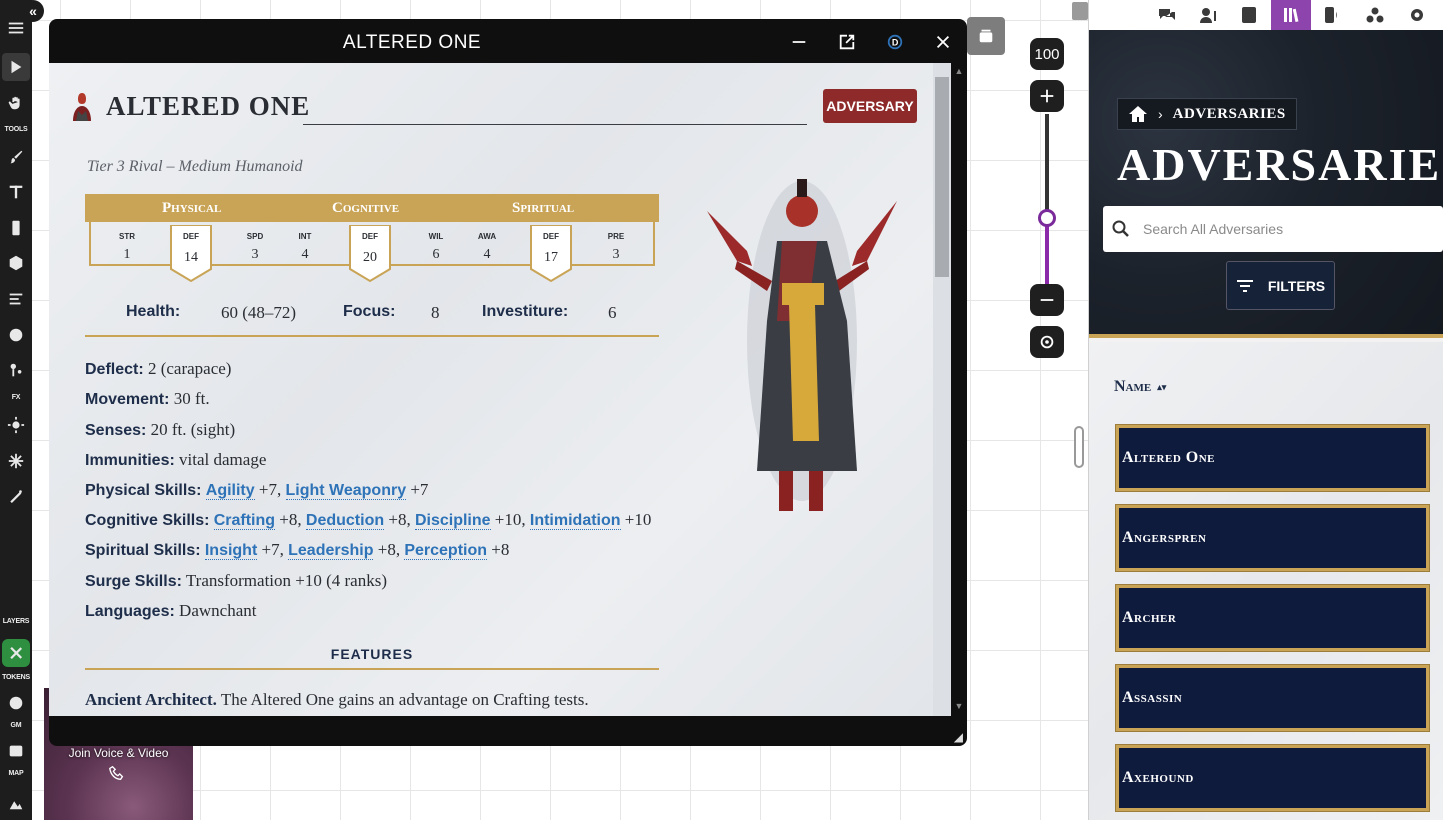 This screenshot has width=1443, height=820. What do you see at coordinates (16, 425) in the screenshot?
I see `sun-icon` at bounding box center [16, 425].